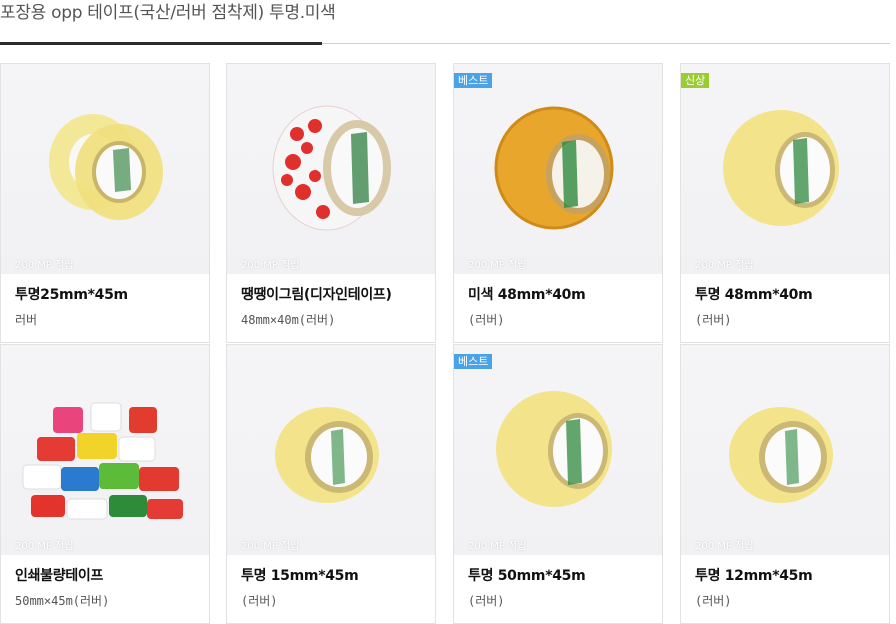 Image resolution: width=896 pixels, height=624 pixels. What do you see at coordinates (62, 601) in the screenshot?
I see `product-spec: 50mm×45m(러버)` at bounding box center [62, 601].